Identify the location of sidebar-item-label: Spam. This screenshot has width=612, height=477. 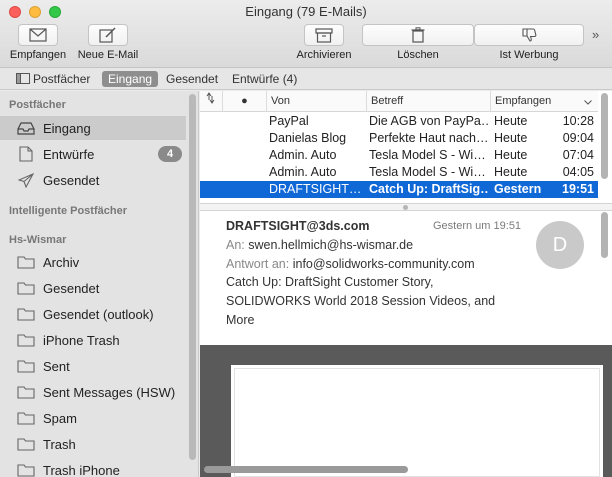
(60, 418).